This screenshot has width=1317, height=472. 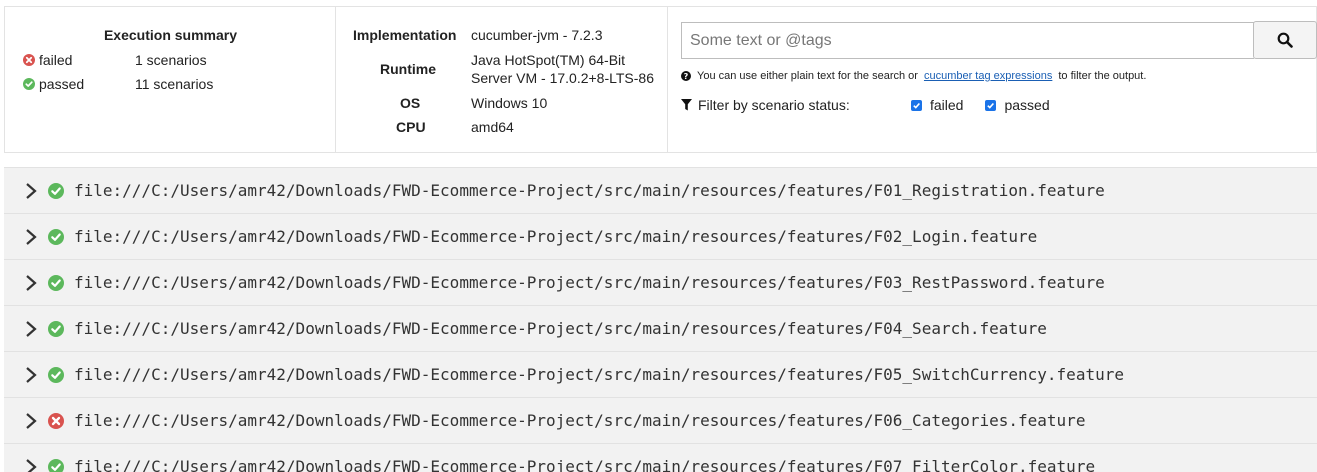 I want to click on os-value: Windows 10, so click(x=509, y=103).